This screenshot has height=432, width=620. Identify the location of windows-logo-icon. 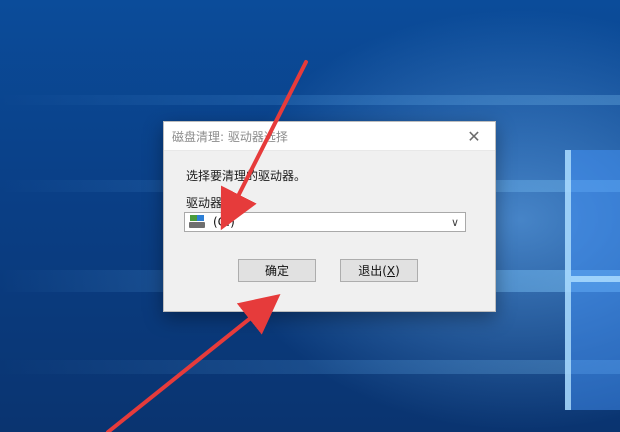
(592, 280).